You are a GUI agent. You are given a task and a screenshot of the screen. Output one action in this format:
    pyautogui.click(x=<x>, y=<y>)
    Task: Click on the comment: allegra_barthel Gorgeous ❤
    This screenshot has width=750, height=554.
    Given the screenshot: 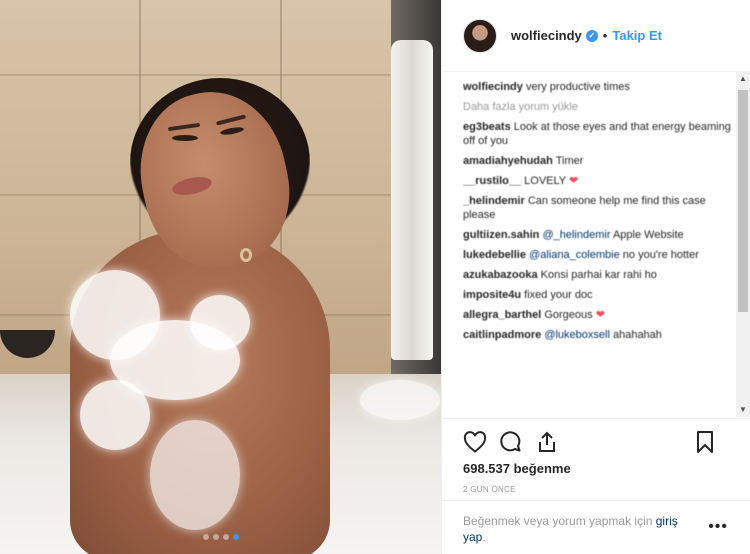 What is the action you would take?
    pyautogui.click(x=598, y=315)
    